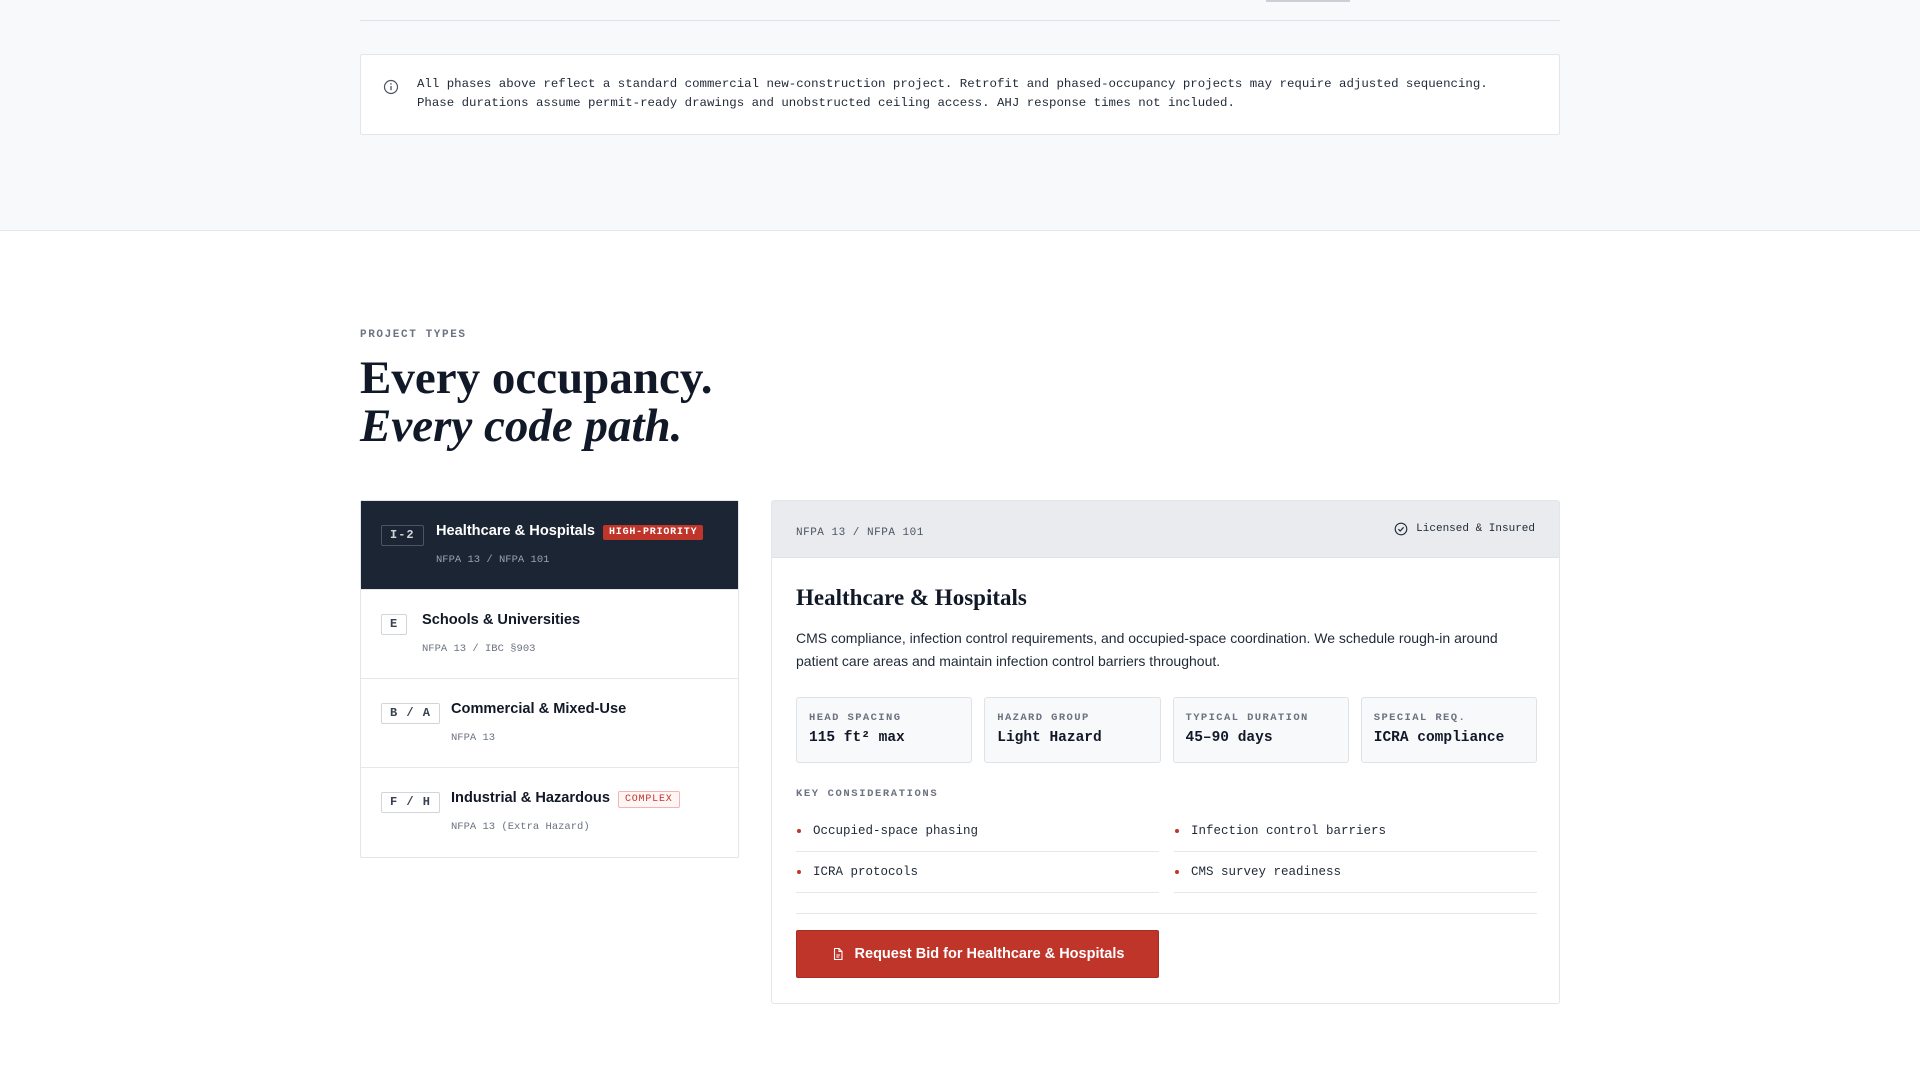 Image resolution: width=1920 pixels, height=1080 pixels. Describe the element at coordinates (515, 531) in the screenshot. I see `project-type-title-text: Healthcare & Hospitals` at that location.